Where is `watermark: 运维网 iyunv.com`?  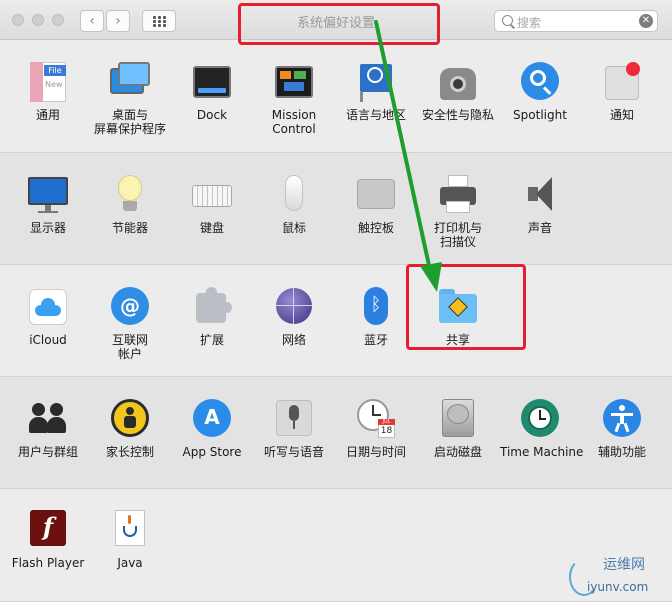 watermark: 运维网 iyunv.com is located at coordinates (617, 575).